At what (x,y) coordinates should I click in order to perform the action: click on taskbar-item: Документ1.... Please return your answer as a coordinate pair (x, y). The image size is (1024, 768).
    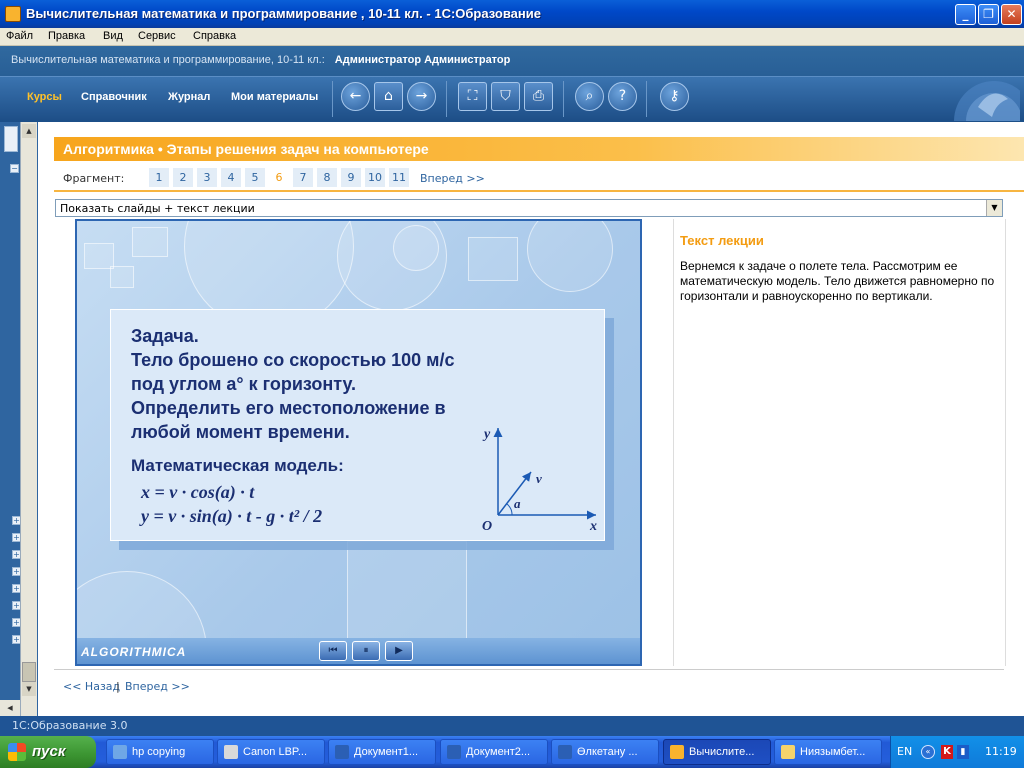
    Looking at the image, I should click on (382, 752).